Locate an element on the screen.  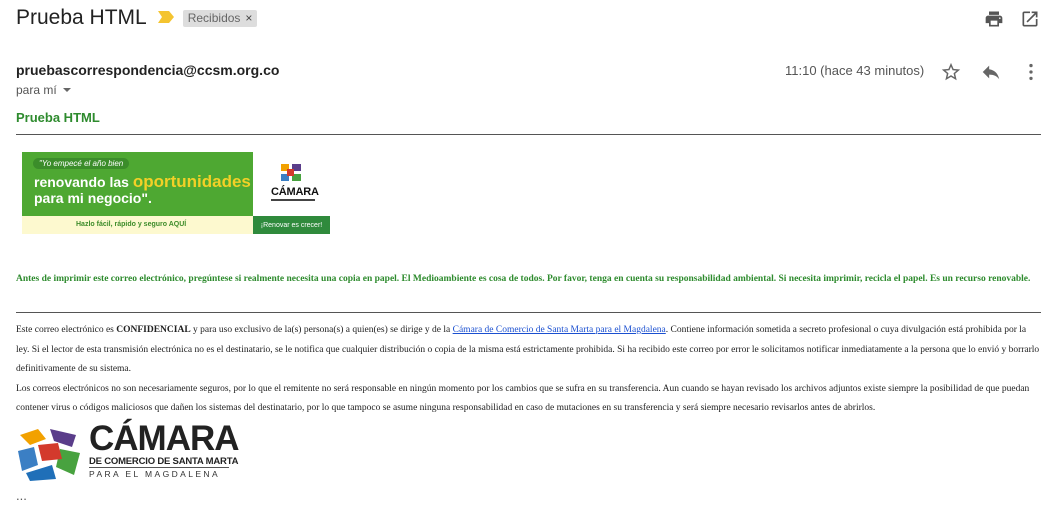
notice-text: Este correo electrónico es is located at coordinates (66, 330).